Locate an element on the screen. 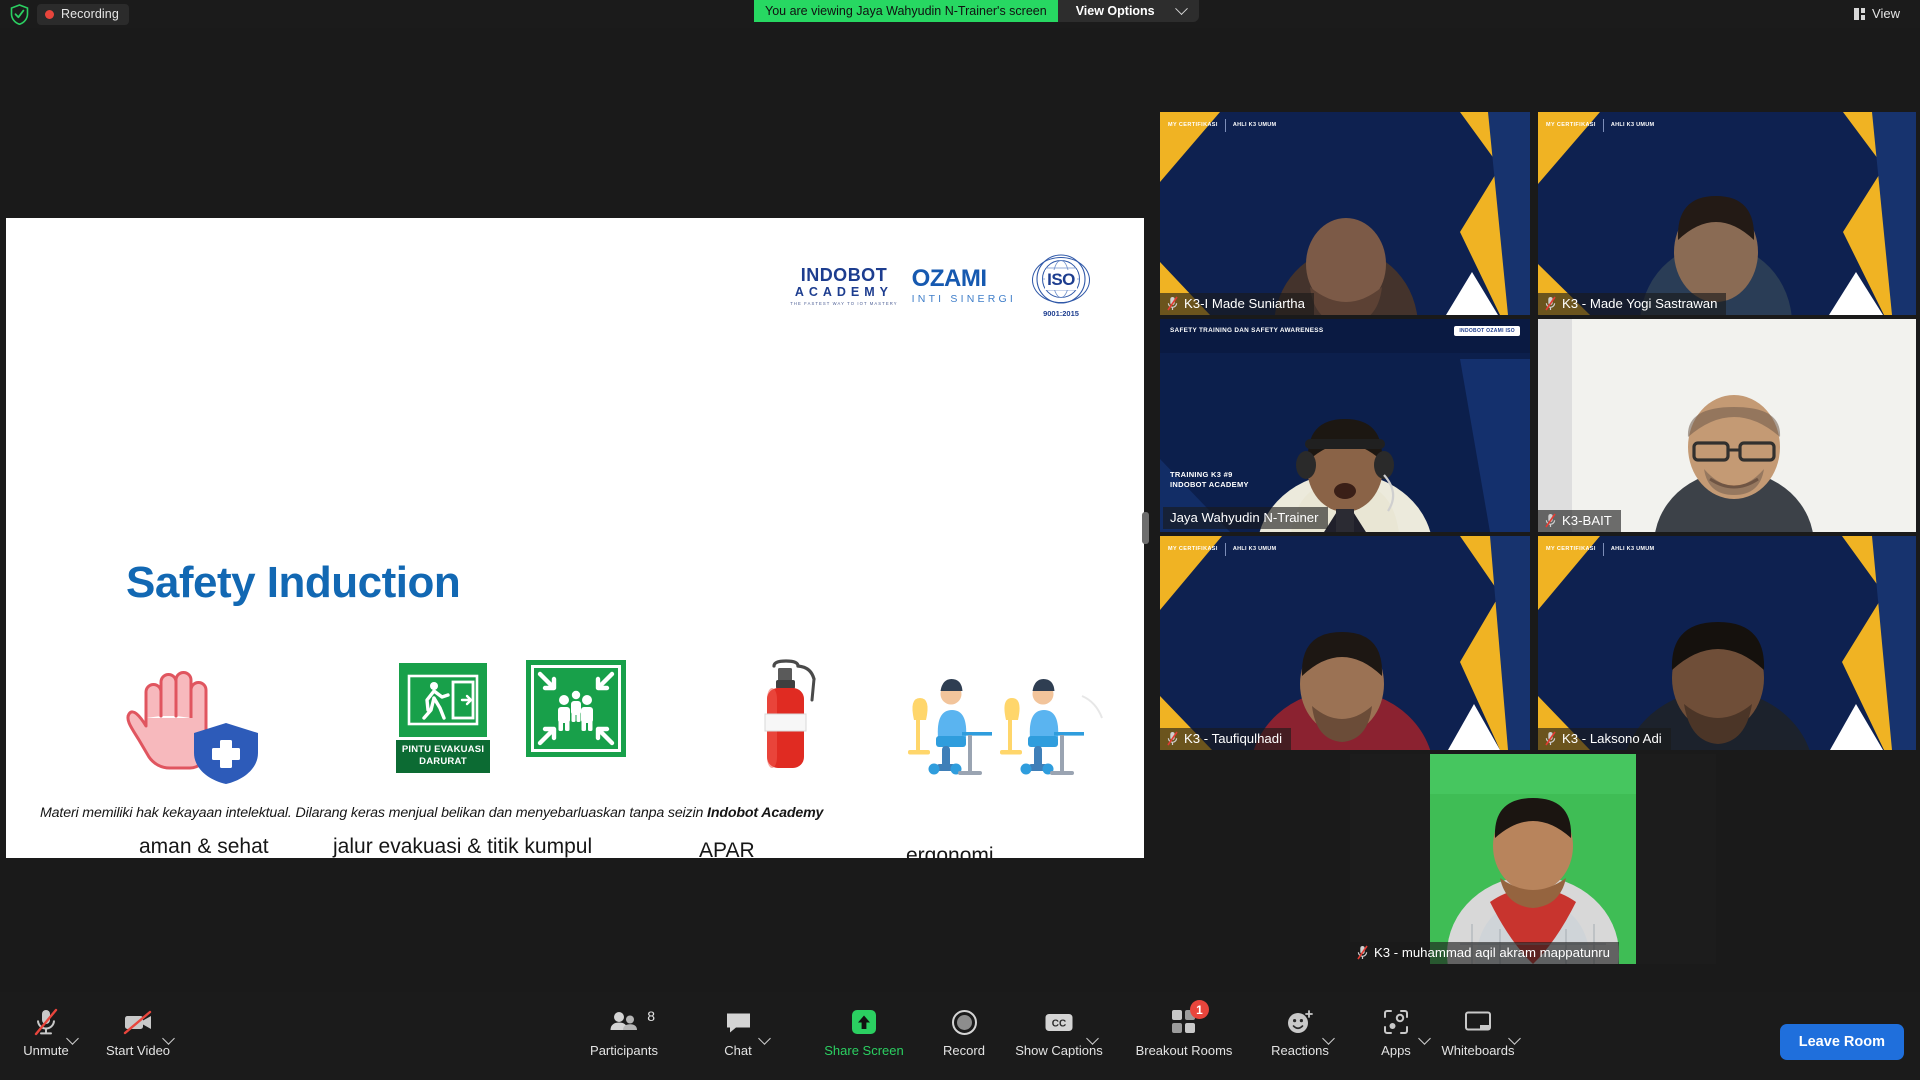 This screenshot has height=1080, width=1920. slide-title: Safety Induction is located at coordinates (293, 582).